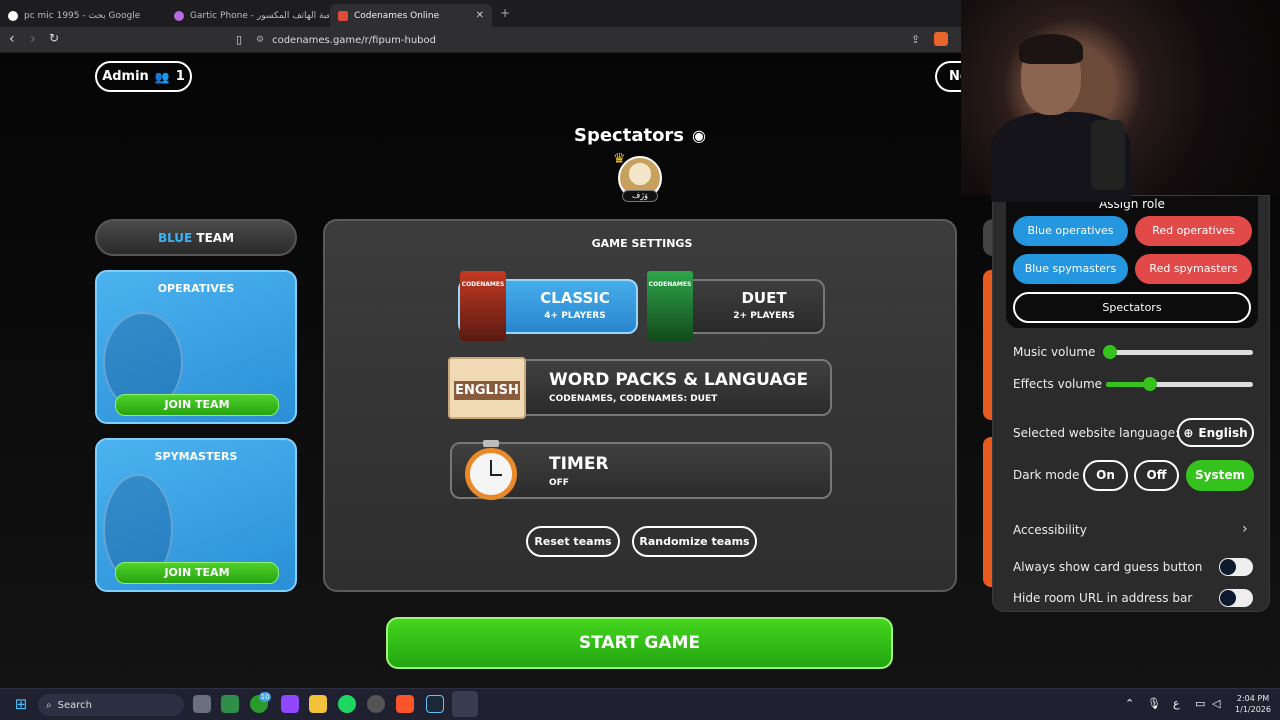 The width and height of the screenshot is (1280, 720). What do you see at coordinates (1070, 269) in the screenshot?
I see `assign-blue-spymasters-button: Blue spymasters` at bounding box center [1070, 269].